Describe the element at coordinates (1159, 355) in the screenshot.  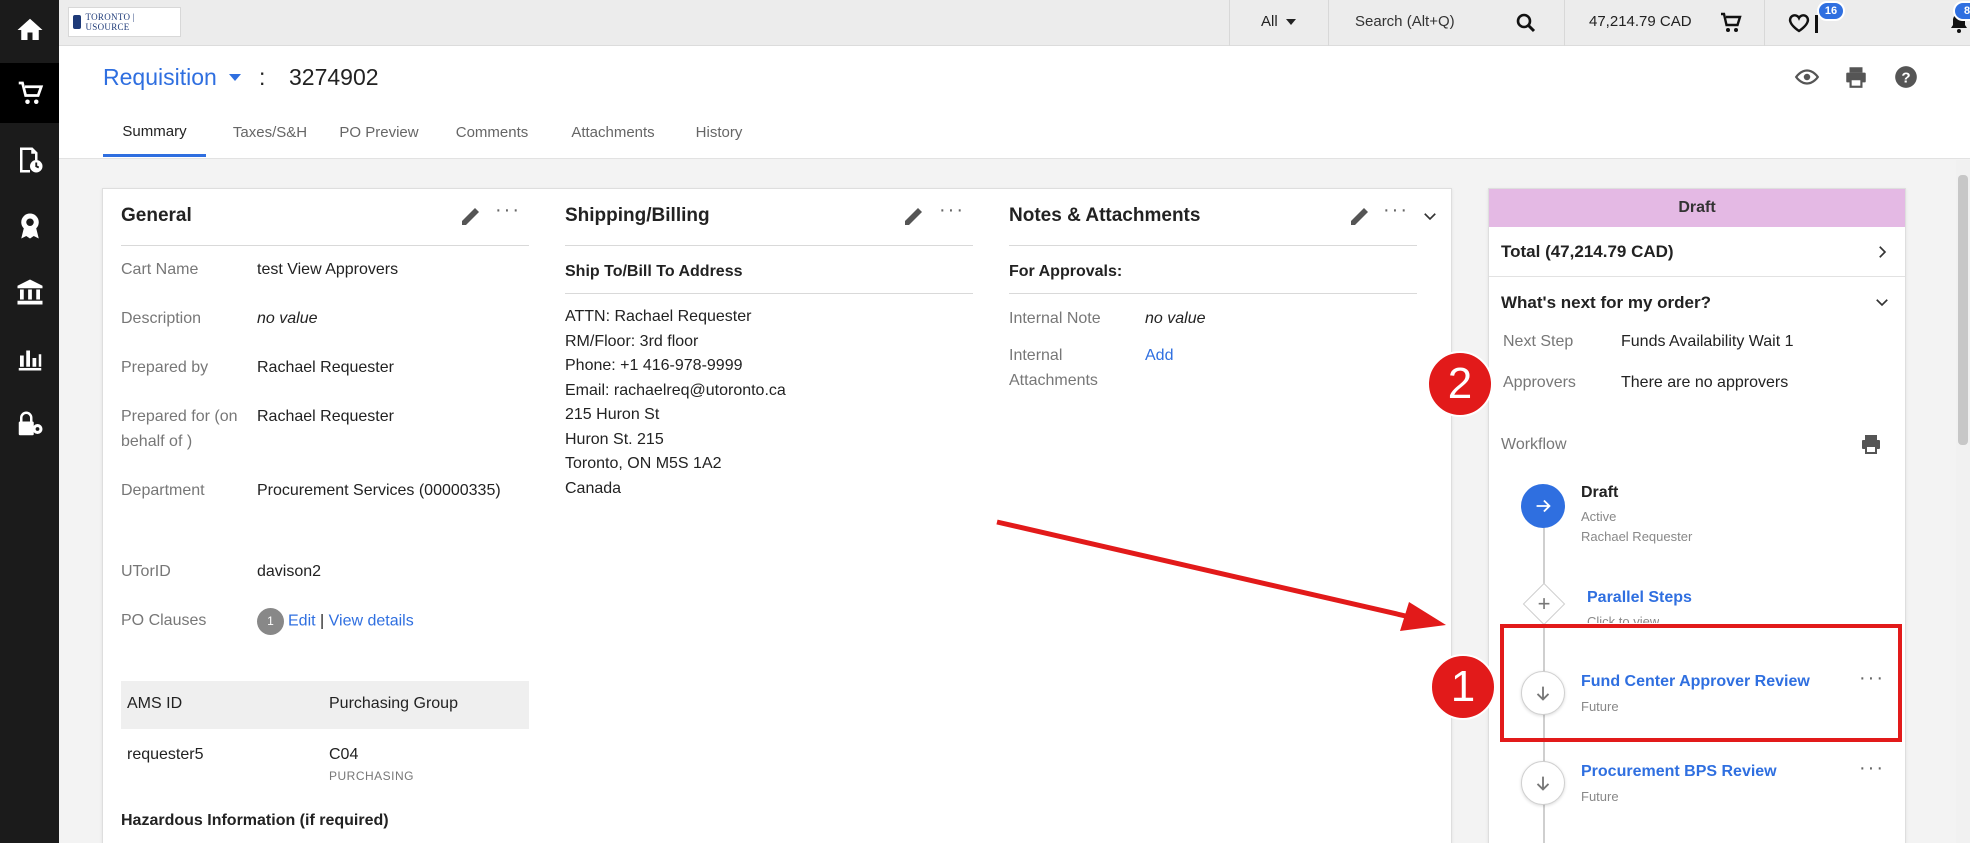
I see `add-attachment-link: Add` at that location.